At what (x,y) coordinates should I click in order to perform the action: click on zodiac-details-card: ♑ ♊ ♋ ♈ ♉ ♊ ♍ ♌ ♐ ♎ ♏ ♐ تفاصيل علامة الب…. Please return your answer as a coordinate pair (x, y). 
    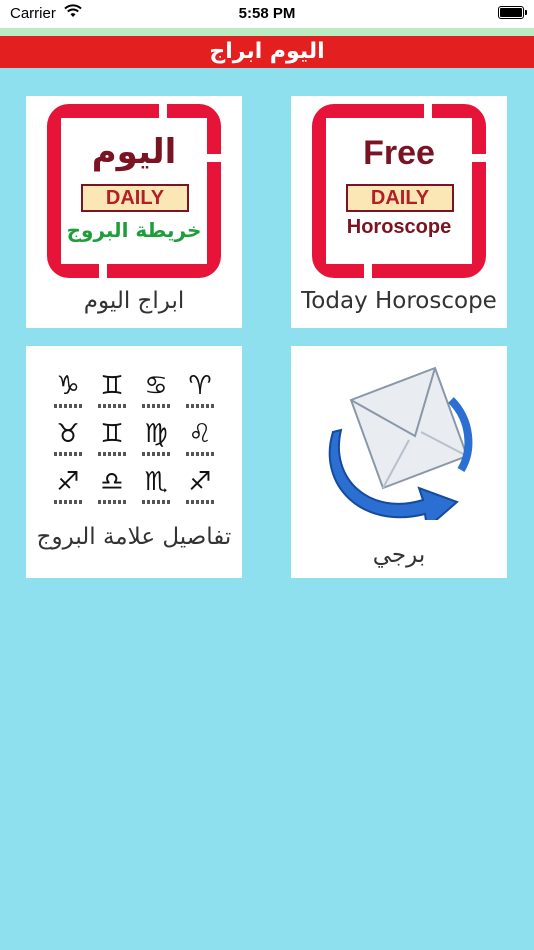
    Looking at the image, I should click on (134, 462).